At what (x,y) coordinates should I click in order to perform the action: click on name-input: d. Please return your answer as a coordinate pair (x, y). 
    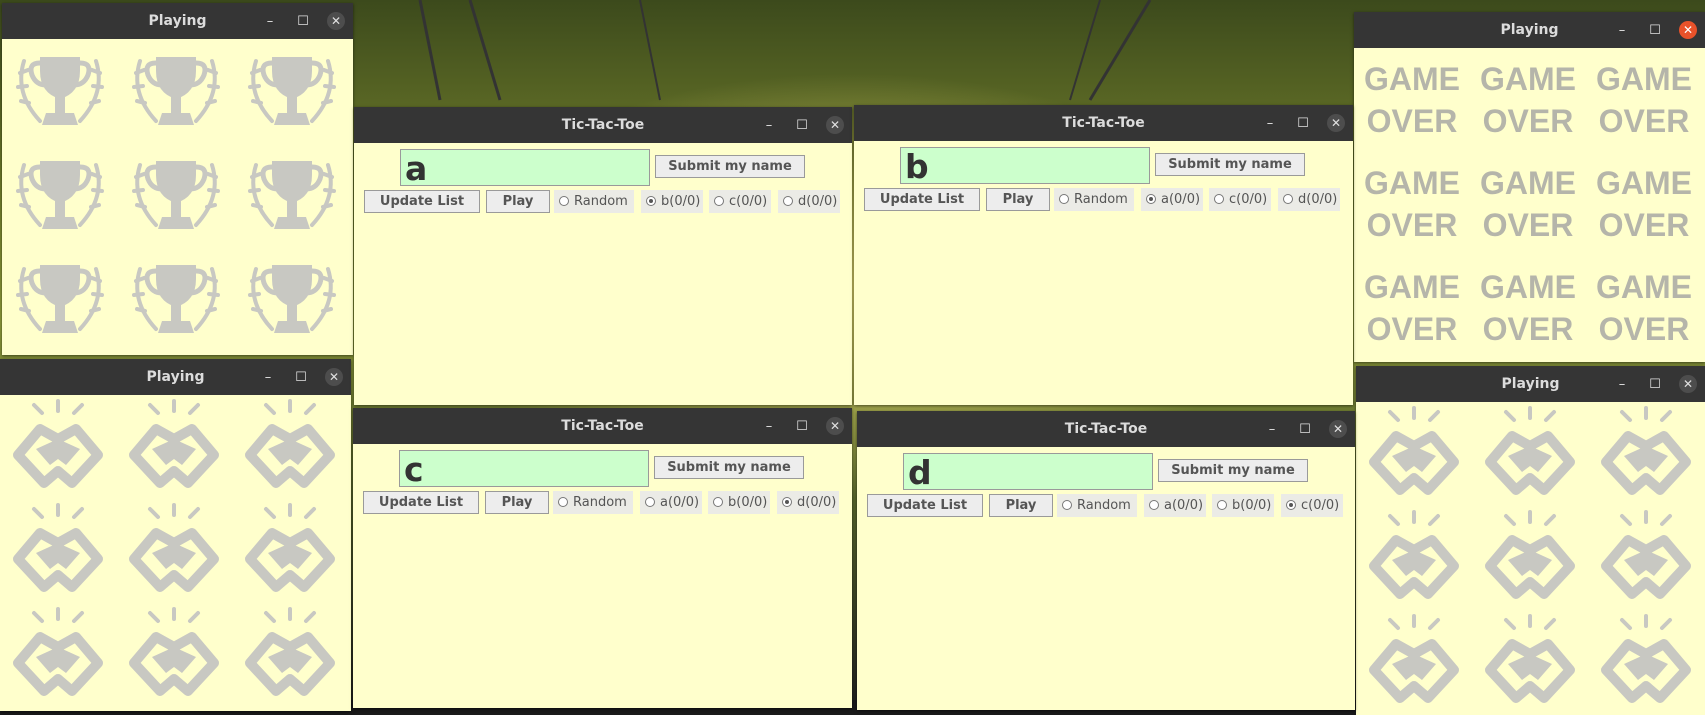
    Looking at the image, I should click on (1028, 472).